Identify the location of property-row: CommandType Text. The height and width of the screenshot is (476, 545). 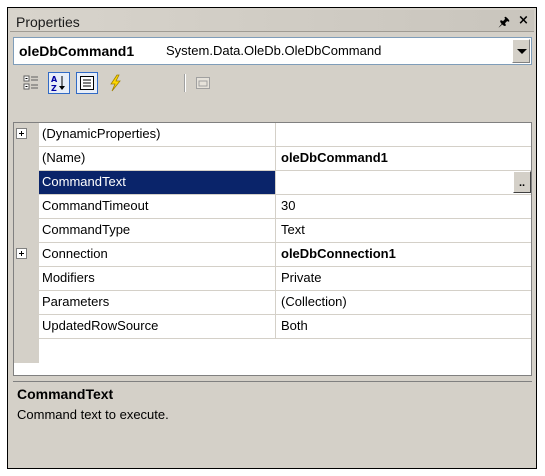
(272, 231).